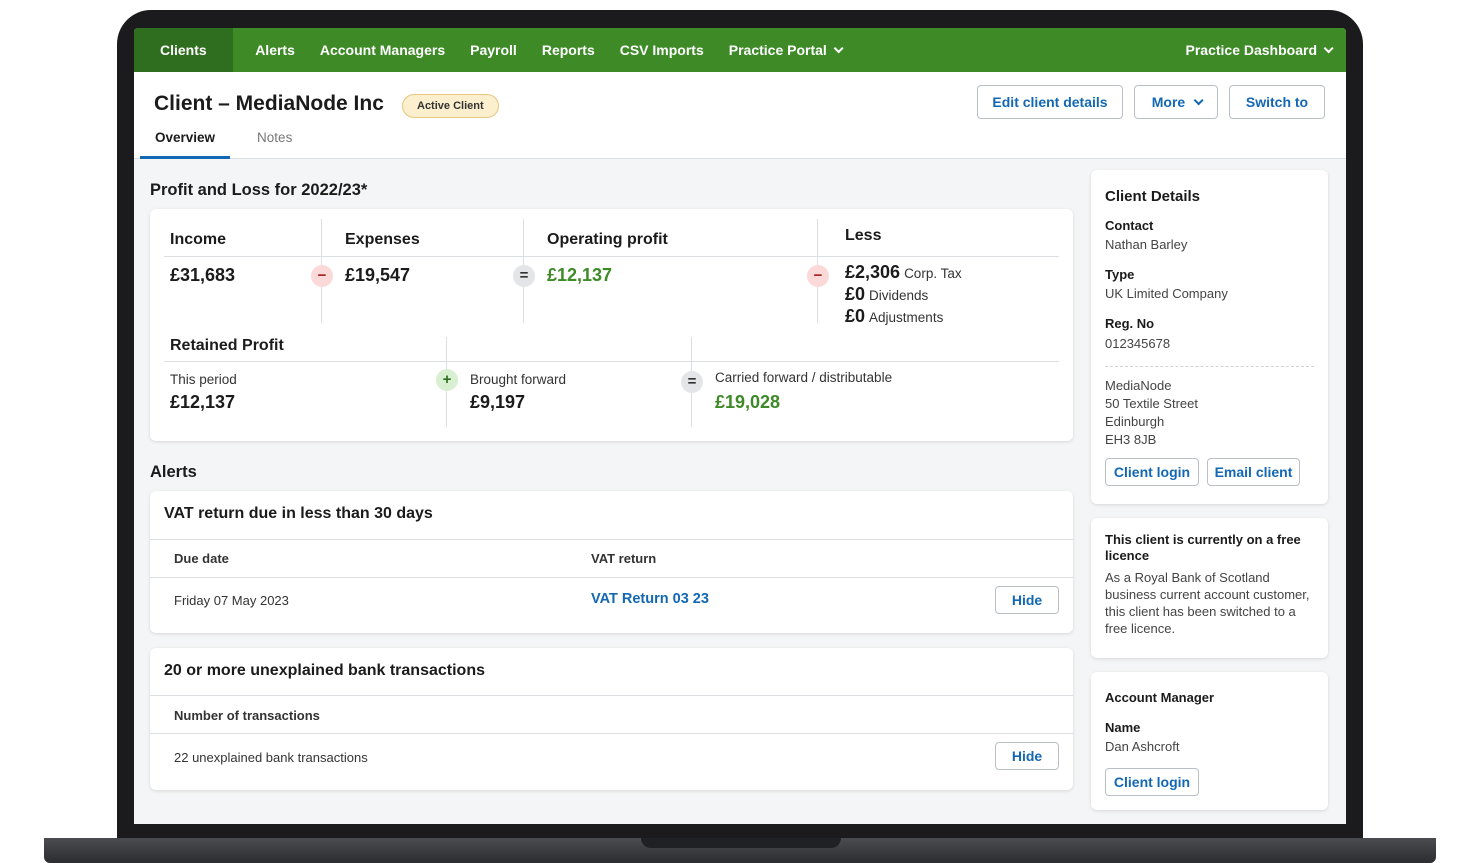 Image resolution: width=1480 pixels, height=863 pixels. What do you see at coordinates (203, 379) in the screenshot?
I see `this-period-label: This period` at bounding box center [203, 379].